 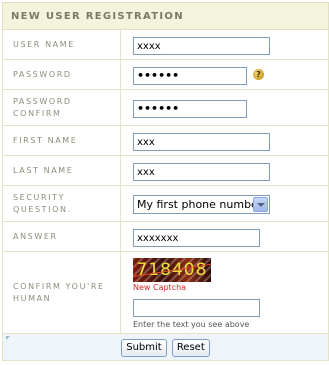 I want to click on last-name-input, so click(x=201, y=172).